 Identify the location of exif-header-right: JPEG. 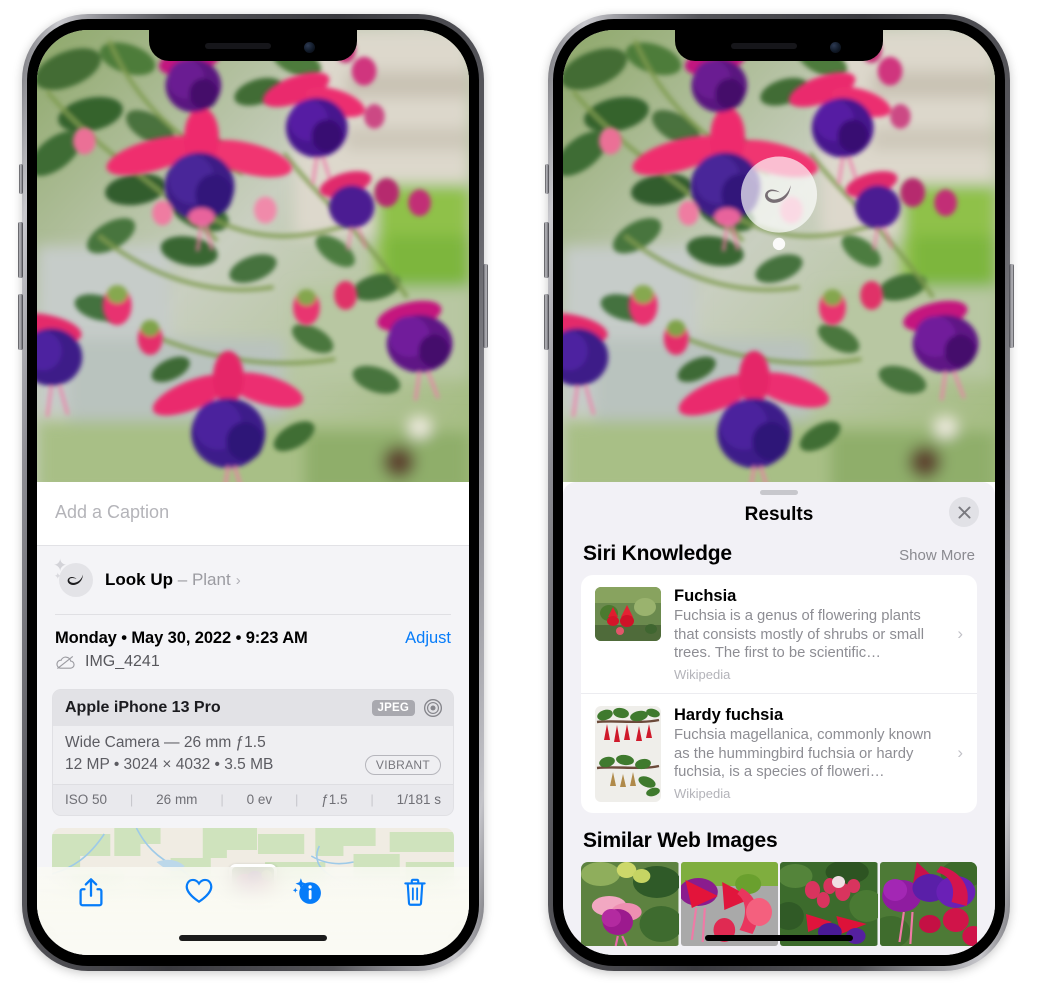
(407, 708).